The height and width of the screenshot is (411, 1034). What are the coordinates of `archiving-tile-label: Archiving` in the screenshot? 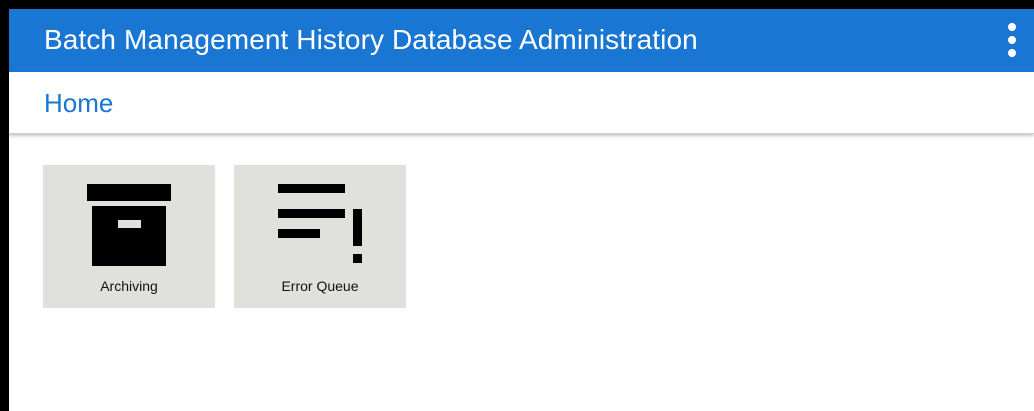 It's located at (129, 286).